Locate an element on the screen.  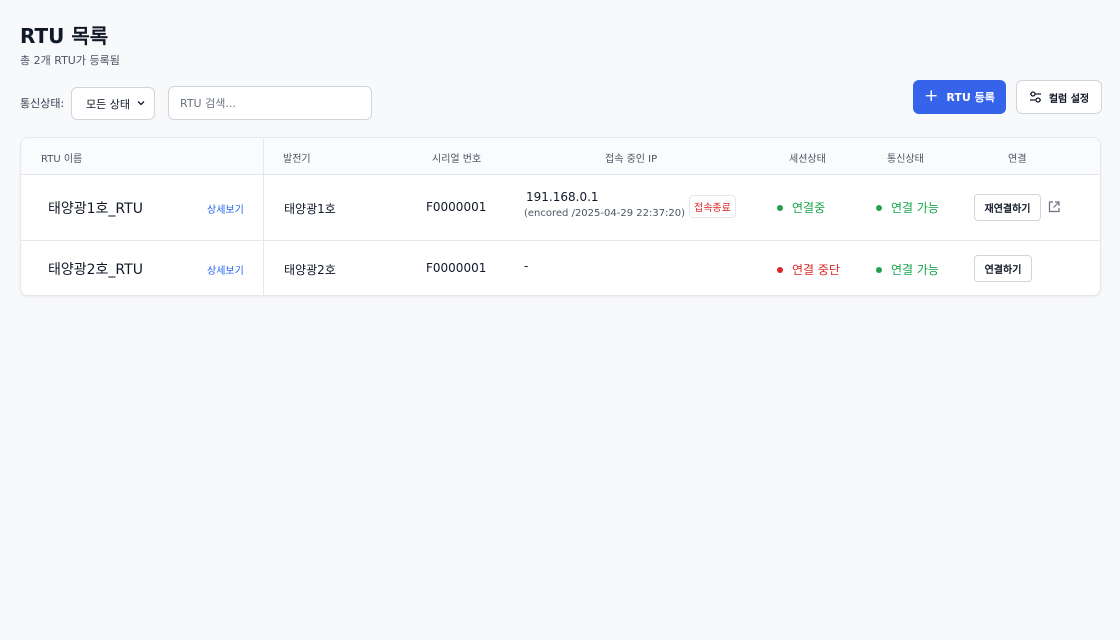
status-filter-label: 통신상태: is located at coordinates (42, 103).